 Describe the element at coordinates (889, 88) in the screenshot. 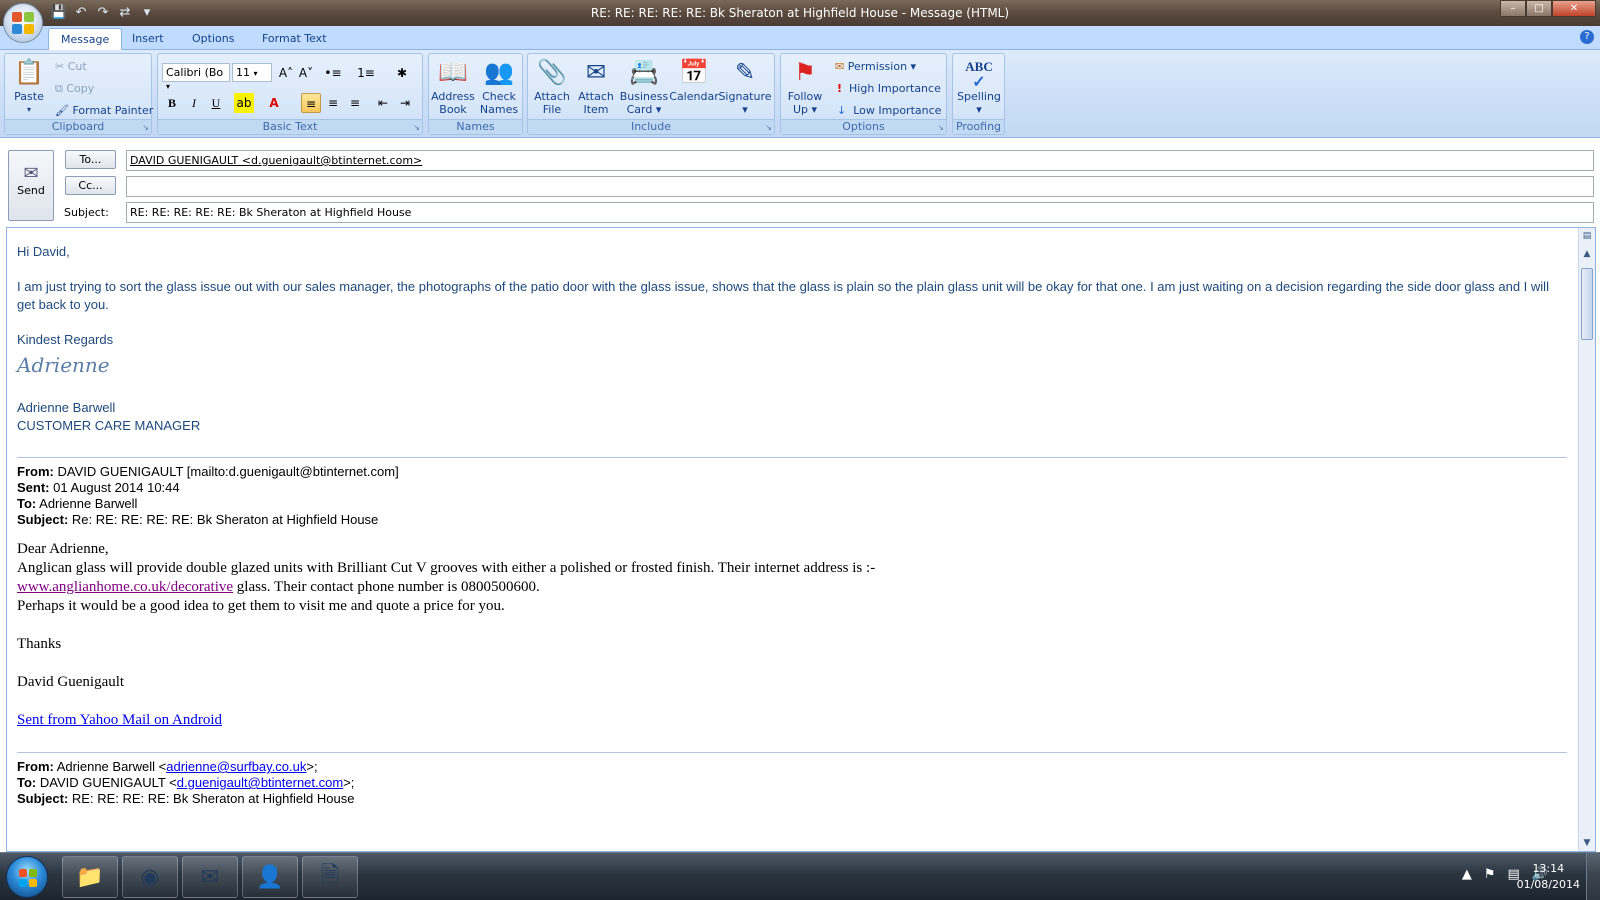

I see `high-importance-button: ! High Importance` at that location.